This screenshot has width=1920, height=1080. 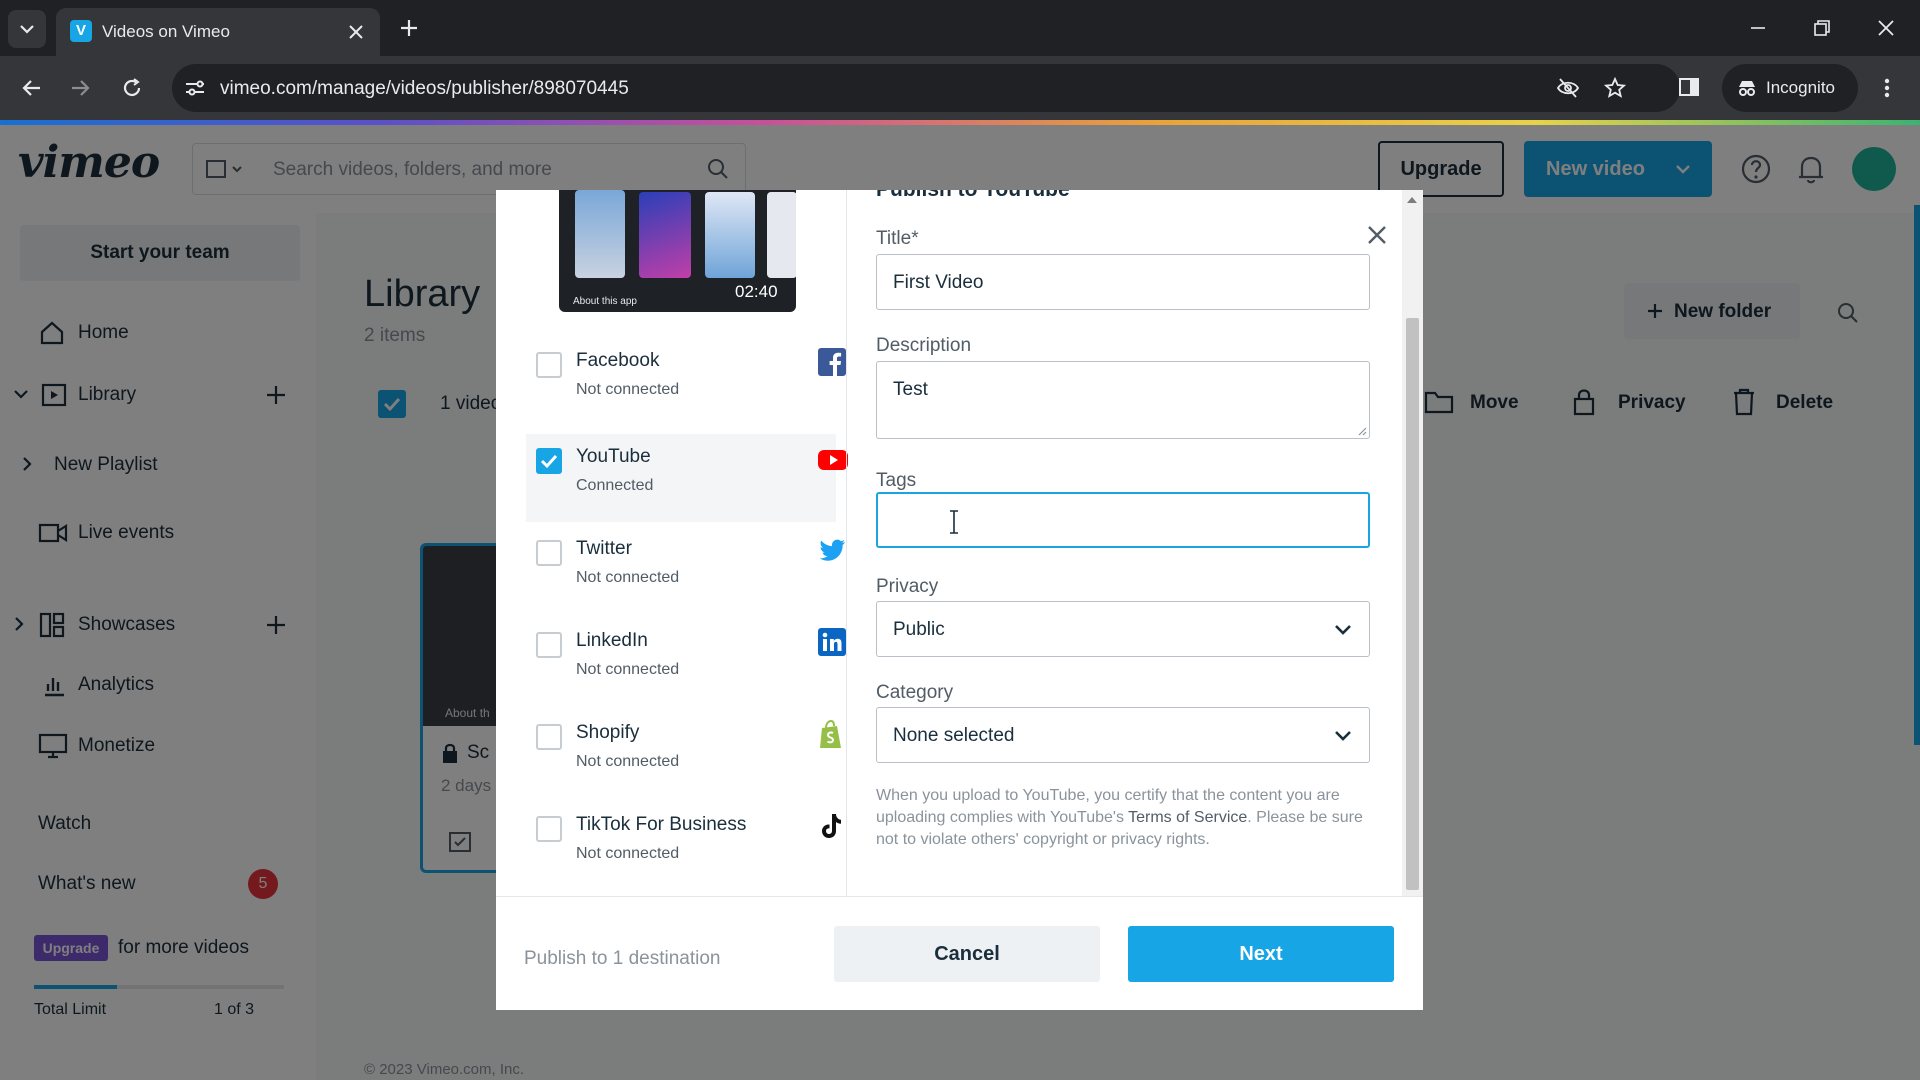 I want to click on video-preview: About this app 02:40, so click(x=677, y=251).